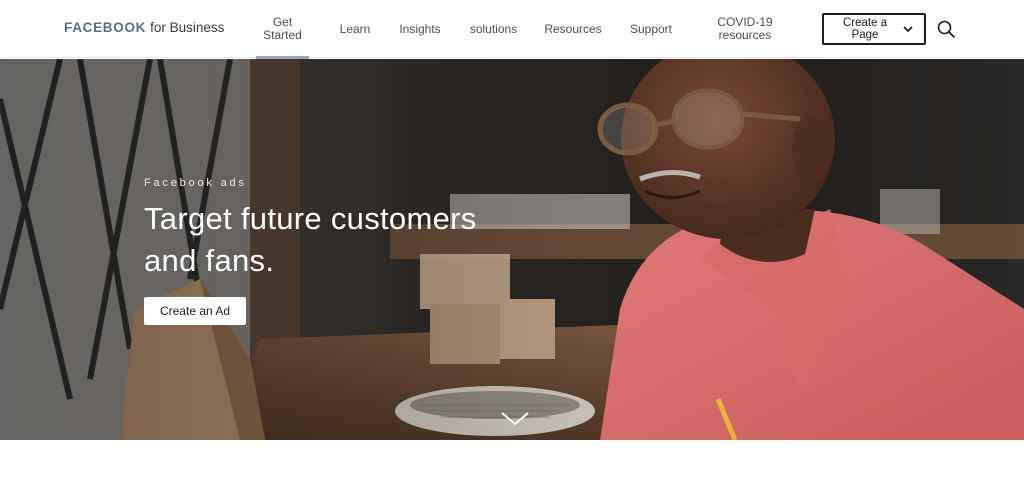  Describe the element at coordinates (105, 27) in the screenshot. I see `brand-name: FACEBOOK` at that location.